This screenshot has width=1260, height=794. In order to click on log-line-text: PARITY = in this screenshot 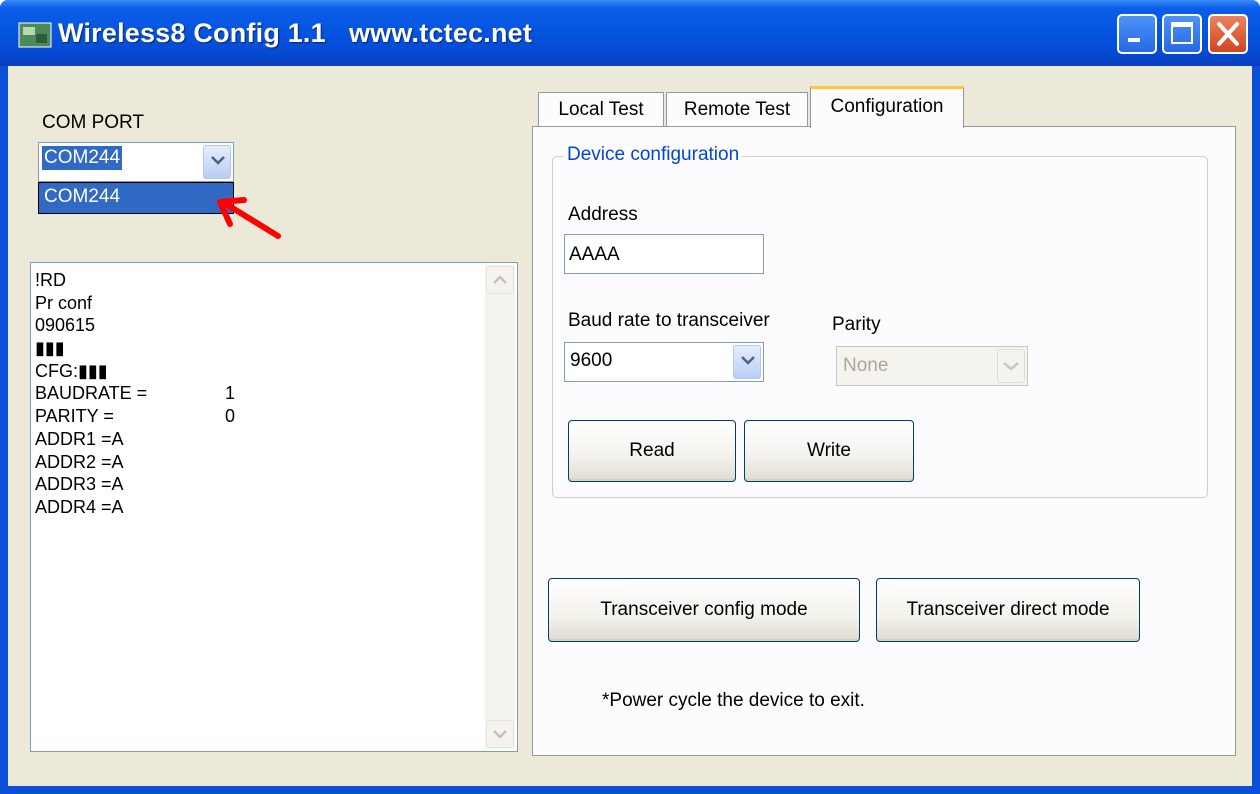, I will do `click(74, 416)`.